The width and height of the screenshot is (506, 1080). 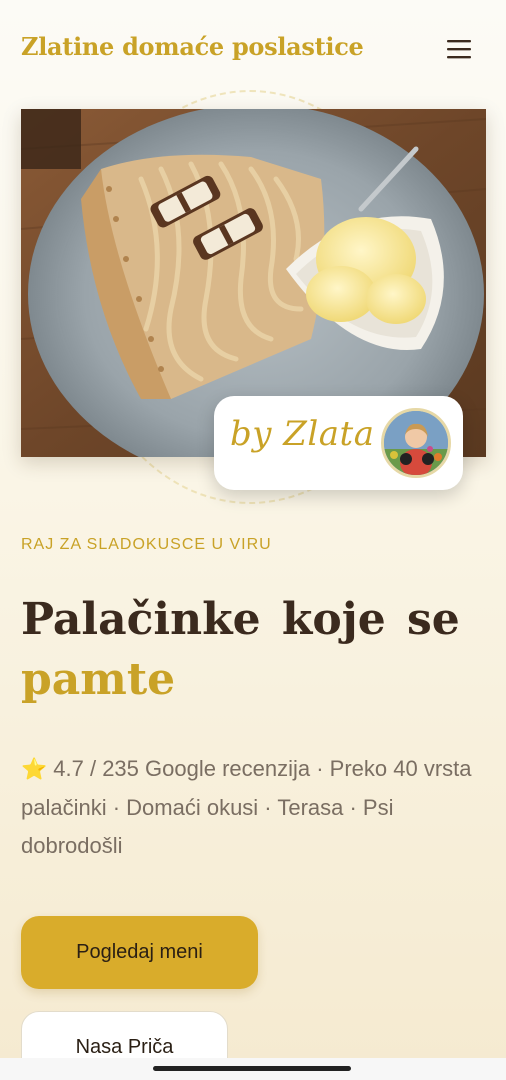 What do you see at coordinates (459, 50) in the screenshot?
I see `hamburger-menu-icon` at bounding box center [459, 50].